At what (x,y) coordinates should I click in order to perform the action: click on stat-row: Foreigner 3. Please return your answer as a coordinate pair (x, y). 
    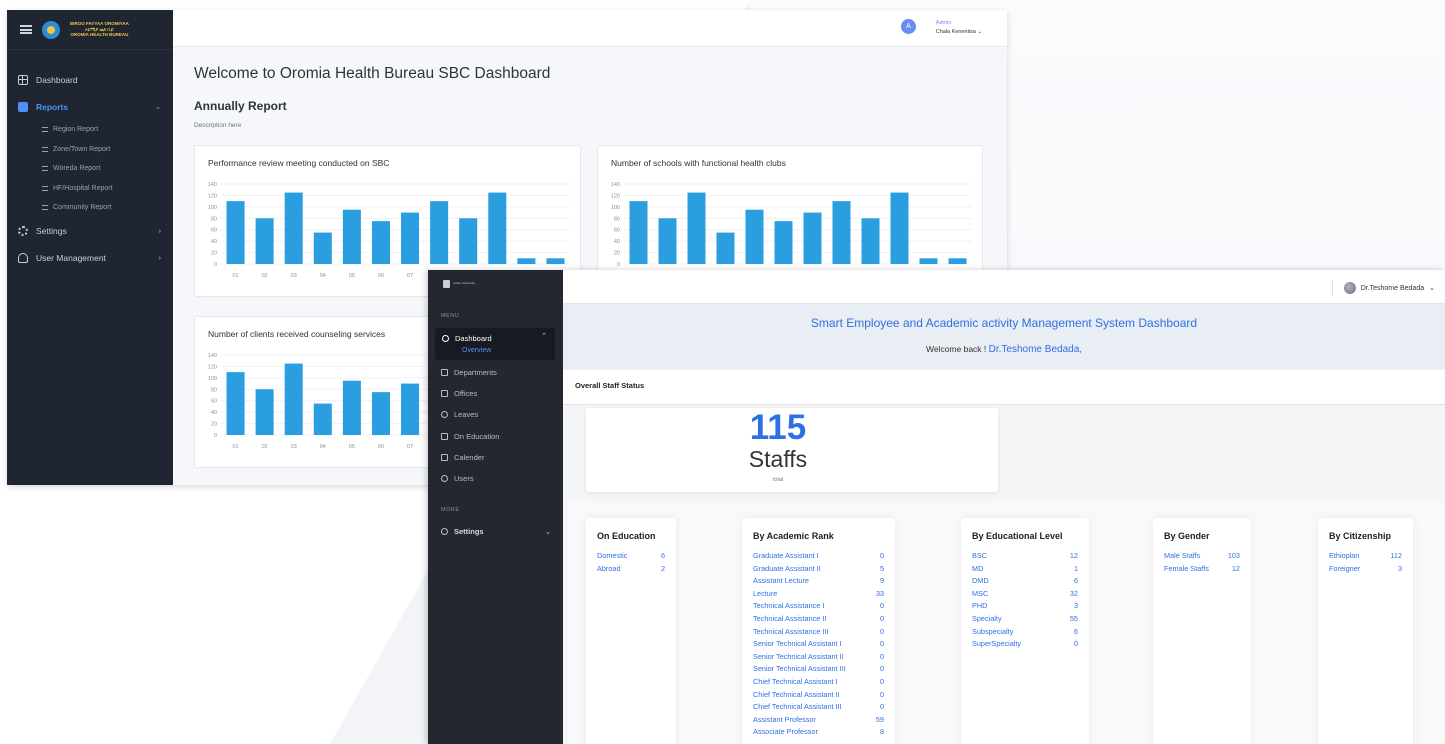
    Looking at the image, I should click on (1365, 569).